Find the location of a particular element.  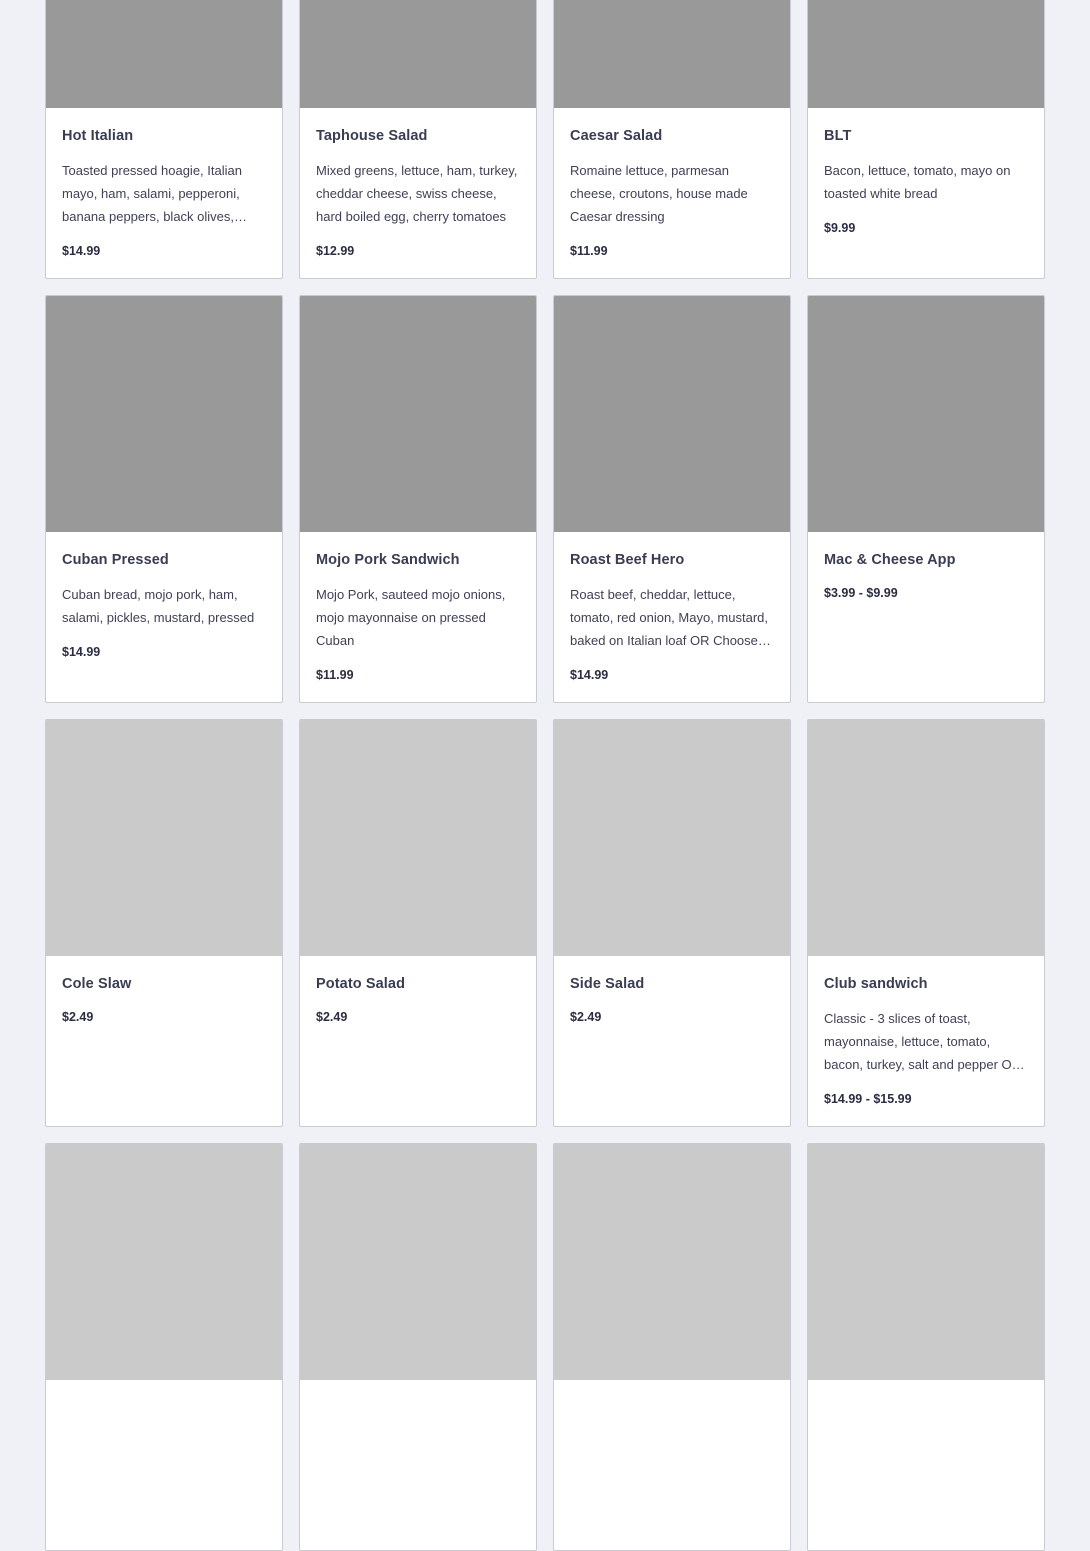

menu-item-price: $3.99 - $9.99 is located at coordinates (861, 593).